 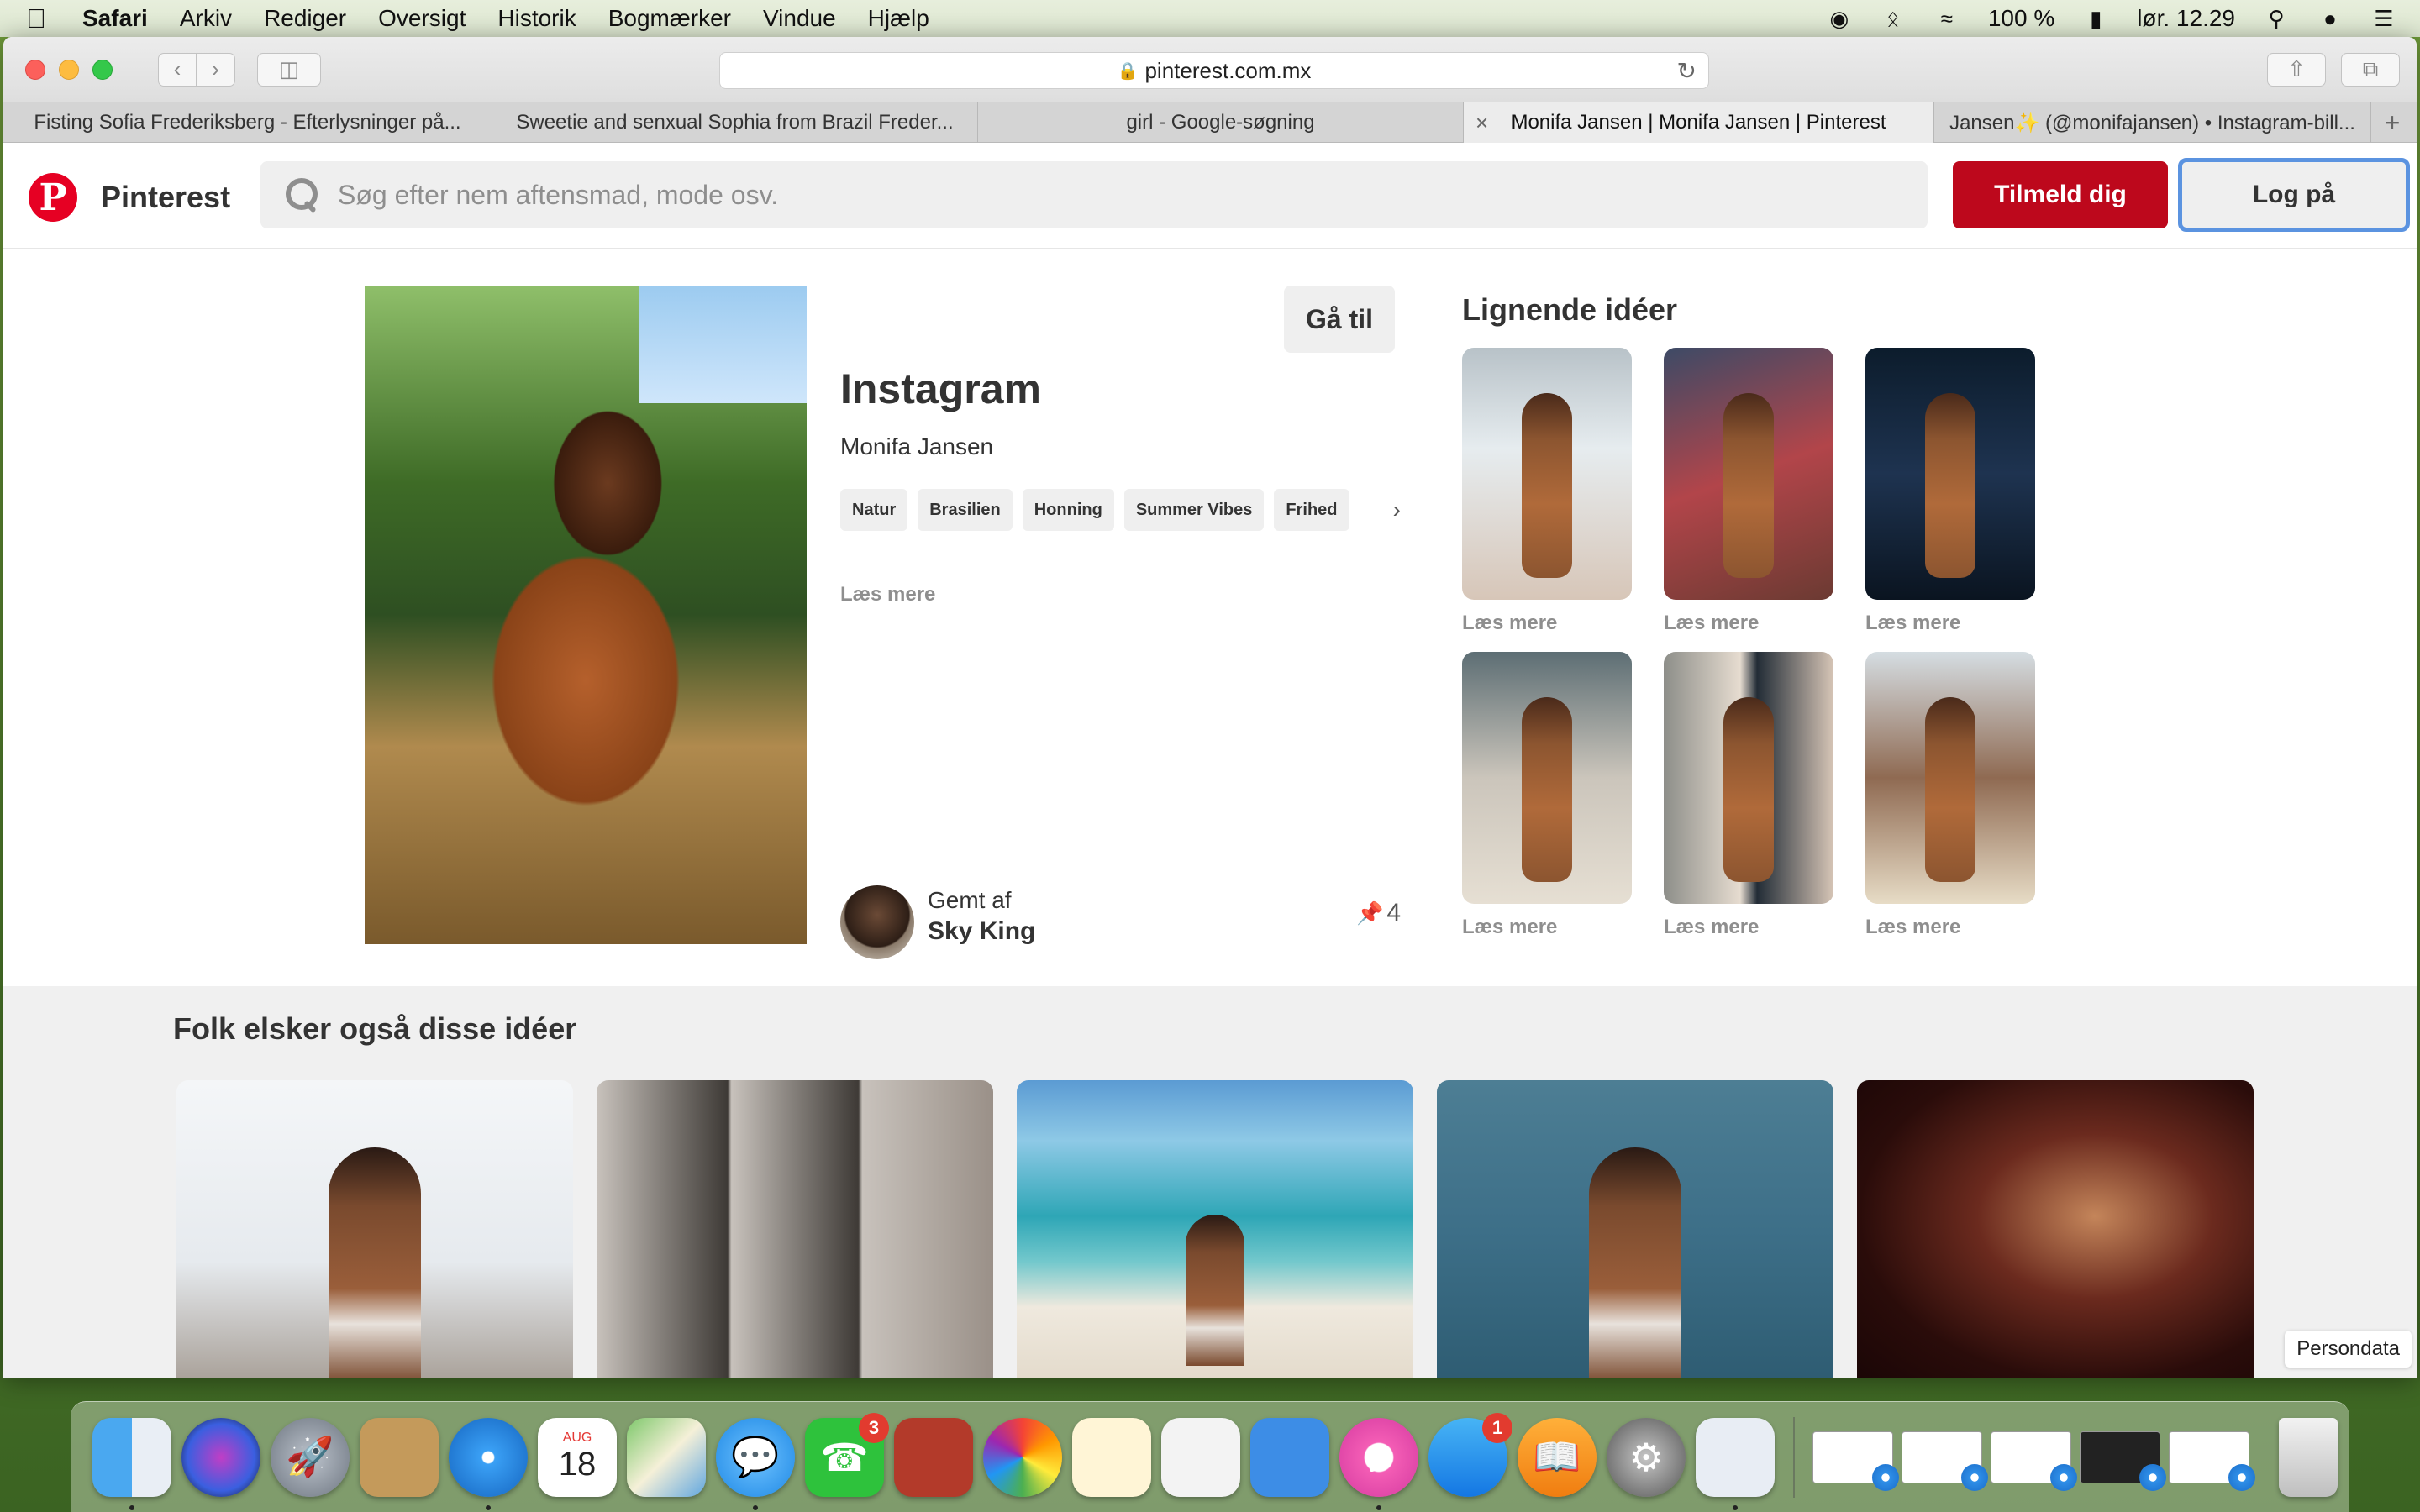 I want to click on ibooks-icon: 📖, so click(x=1558, y=1457).